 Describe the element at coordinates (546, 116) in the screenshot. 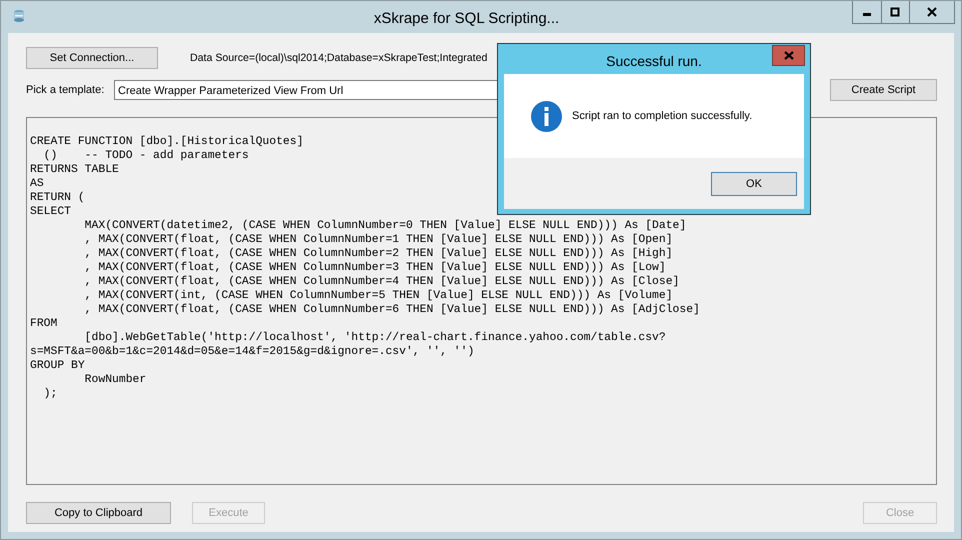

I see `info-icon` at that location.